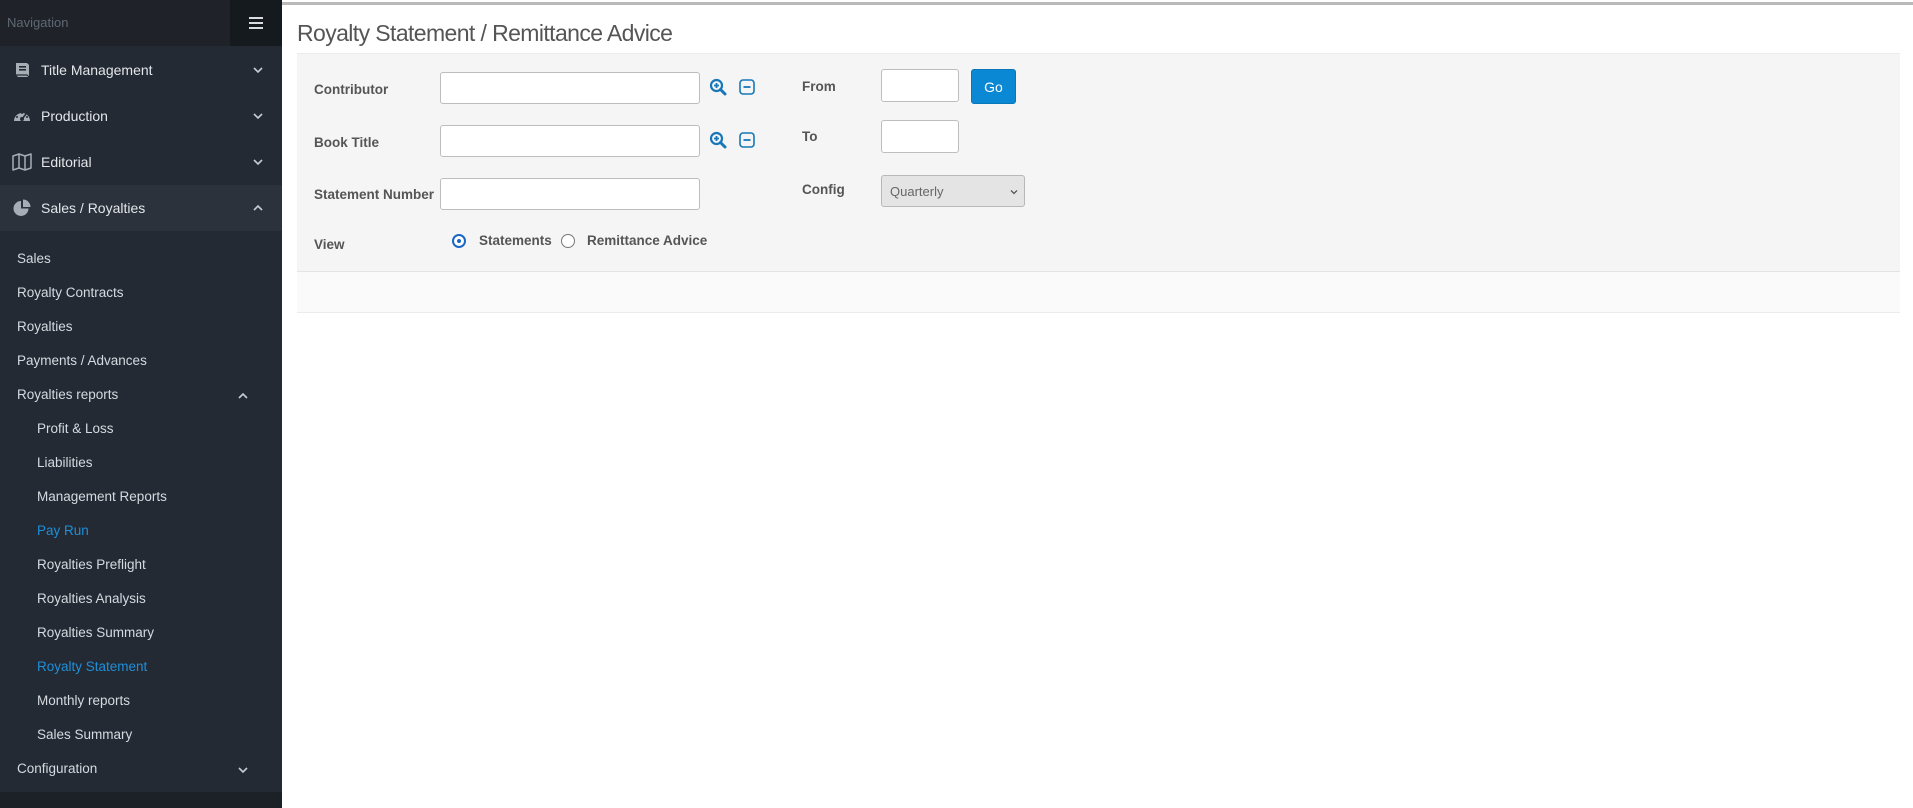  What do you see at coordinates (22, 162) in the screenshot?
I see `map-icon` at bounding box center [22, 162].